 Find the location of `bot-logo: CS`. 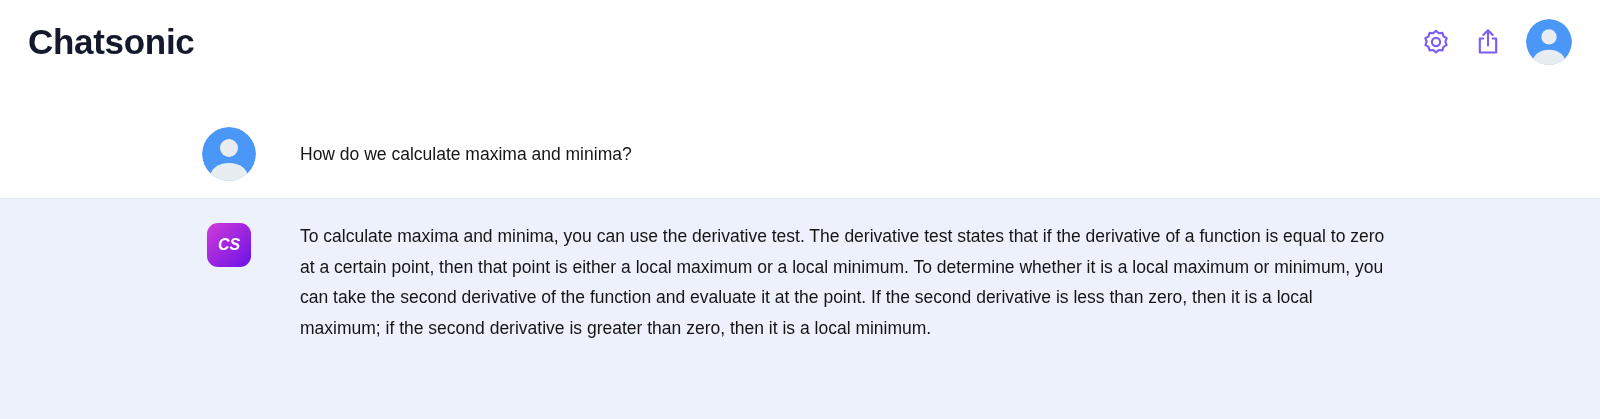

bot-logo: CS is located at coordinates (229, 245).